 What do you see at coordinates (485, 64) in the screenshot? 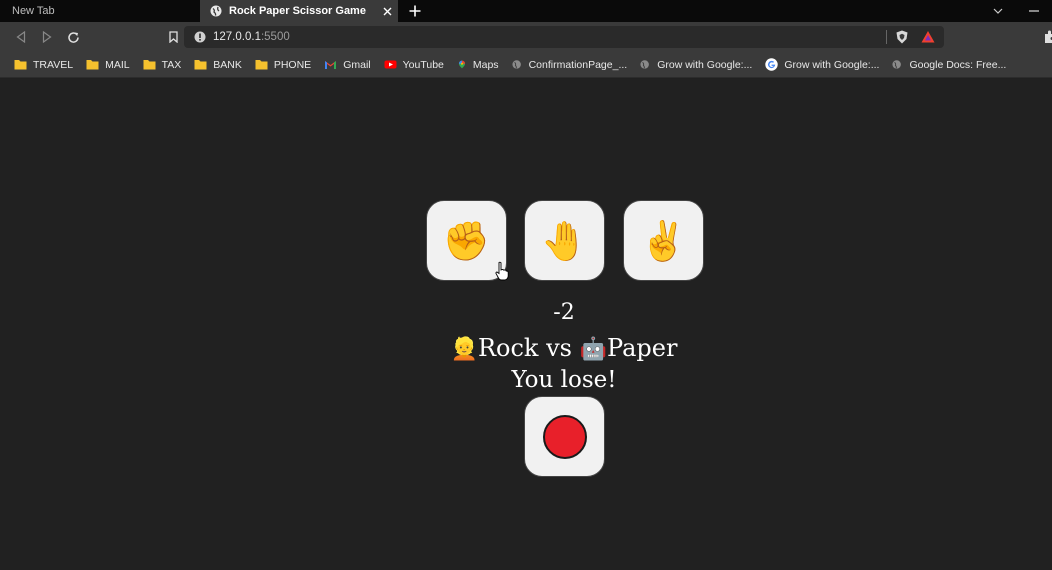
I see `bookmark-label: Maps` at bounding box center [485, 64].